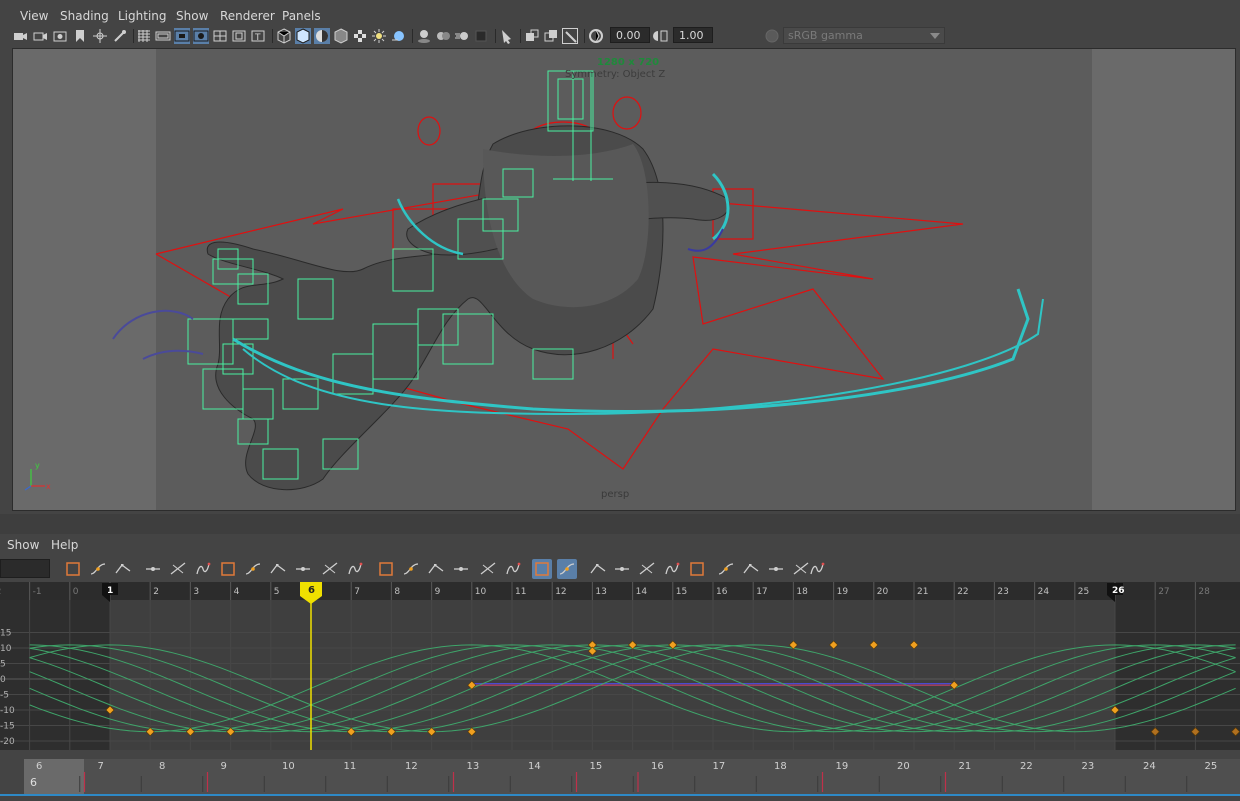 The image size is (1240, 801). I want to click on safe-title-icon, so click(284, 36).